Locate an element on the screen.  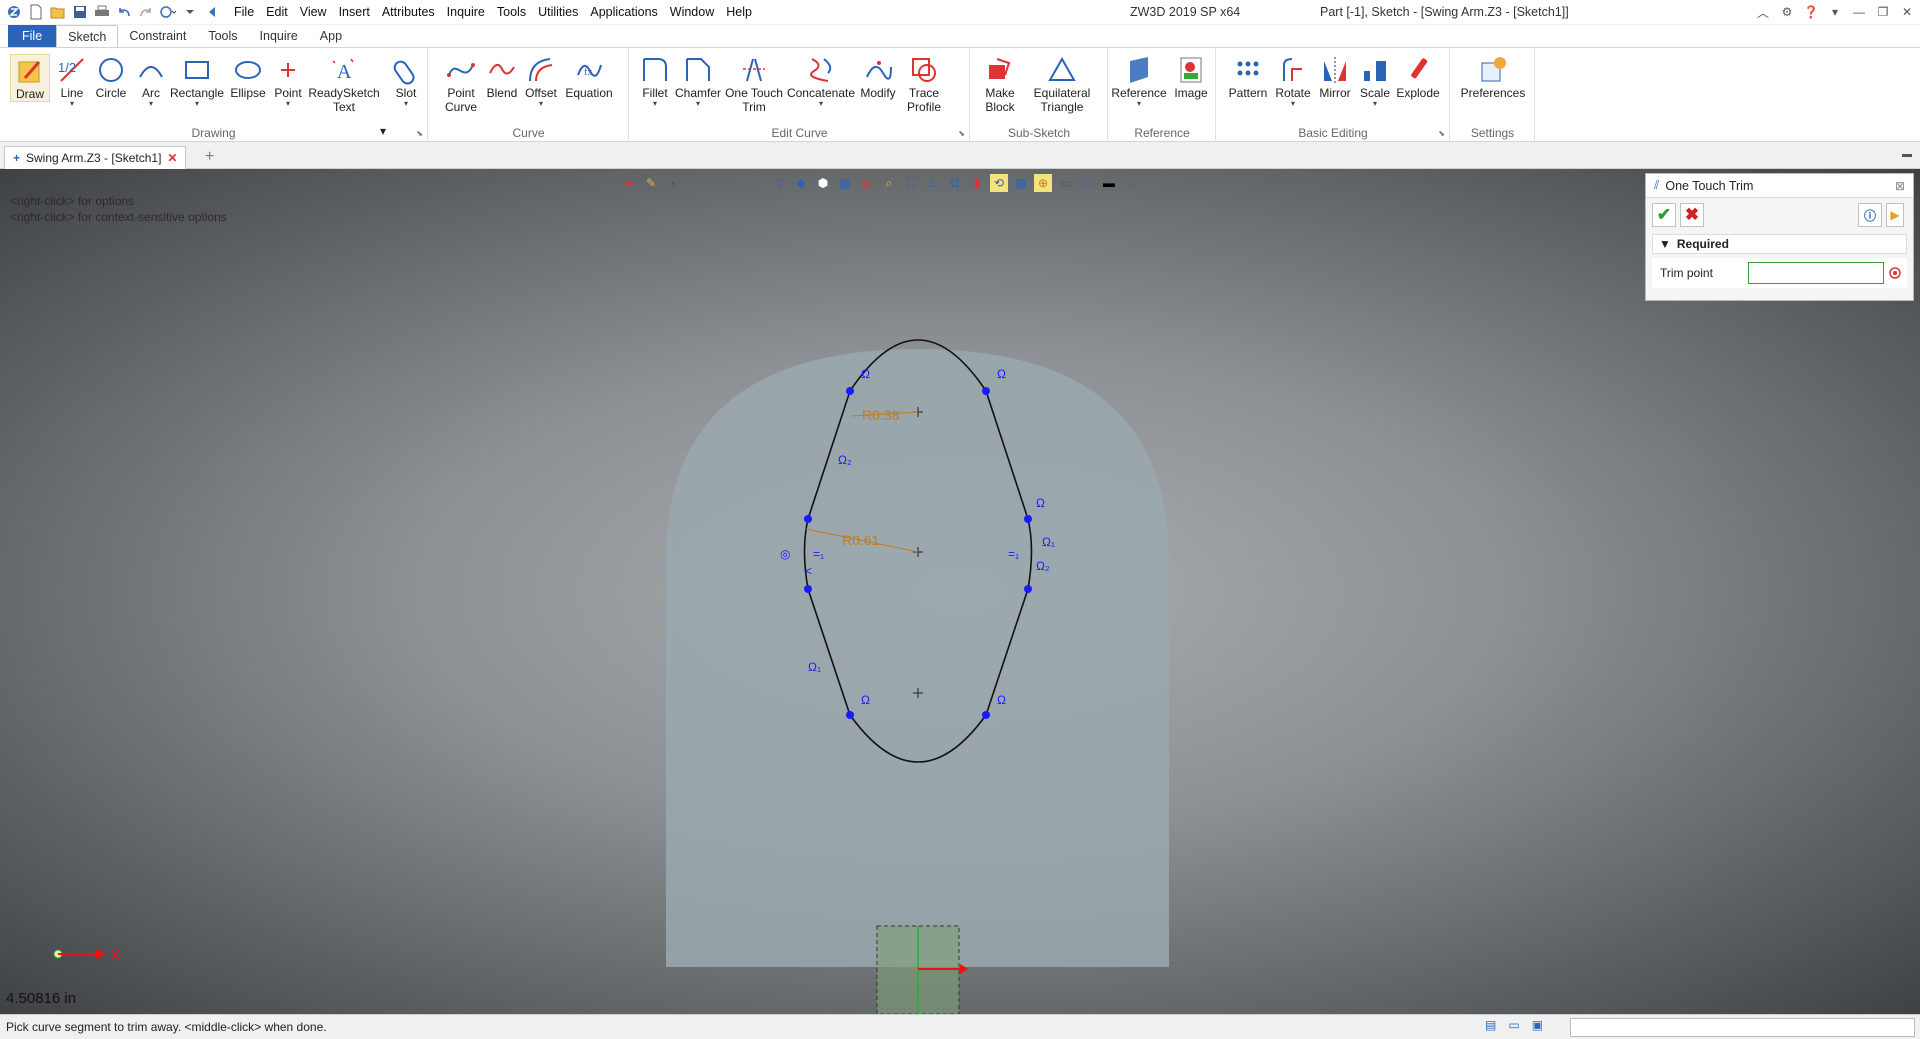
help-dropdown-icon: ▾ is located at coordinates (1835, 12).